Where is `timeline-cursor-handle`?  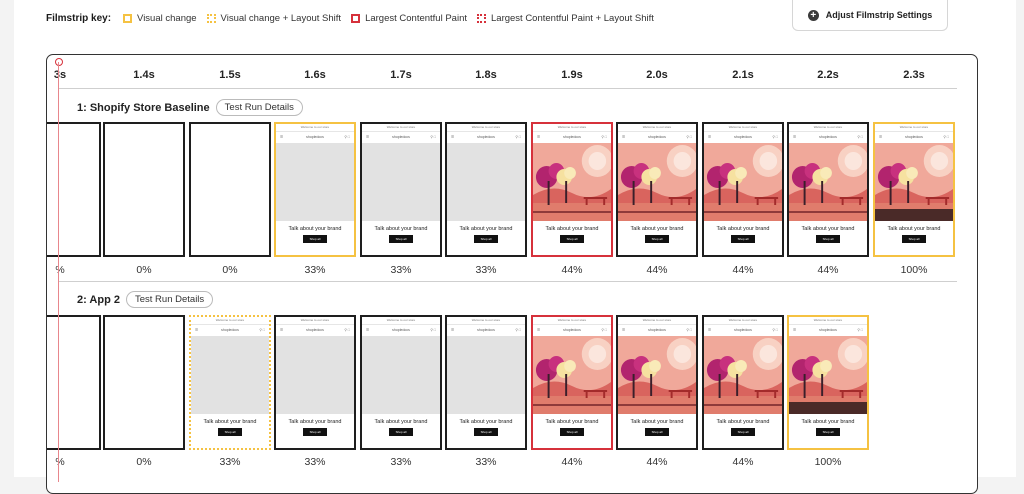
timeline-cursor-handle is located at coordinates (59, 62).